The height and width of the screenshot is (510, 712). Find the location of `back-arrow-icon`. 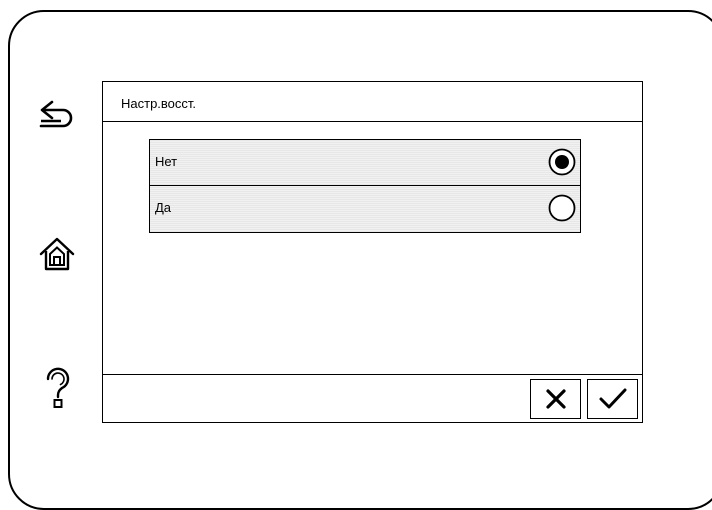

back-arrow-icon is located at coordinates (56, 114).